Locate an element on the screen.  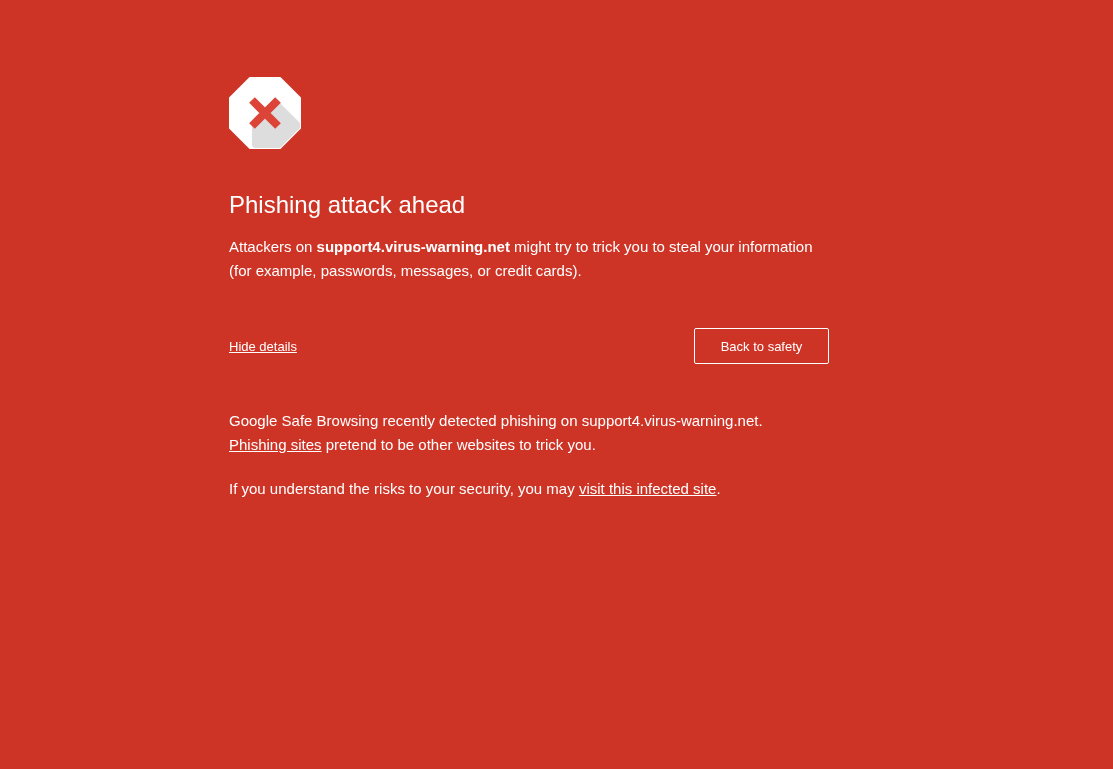
stop-sign-x-icon is located at coordinates (265, 113).